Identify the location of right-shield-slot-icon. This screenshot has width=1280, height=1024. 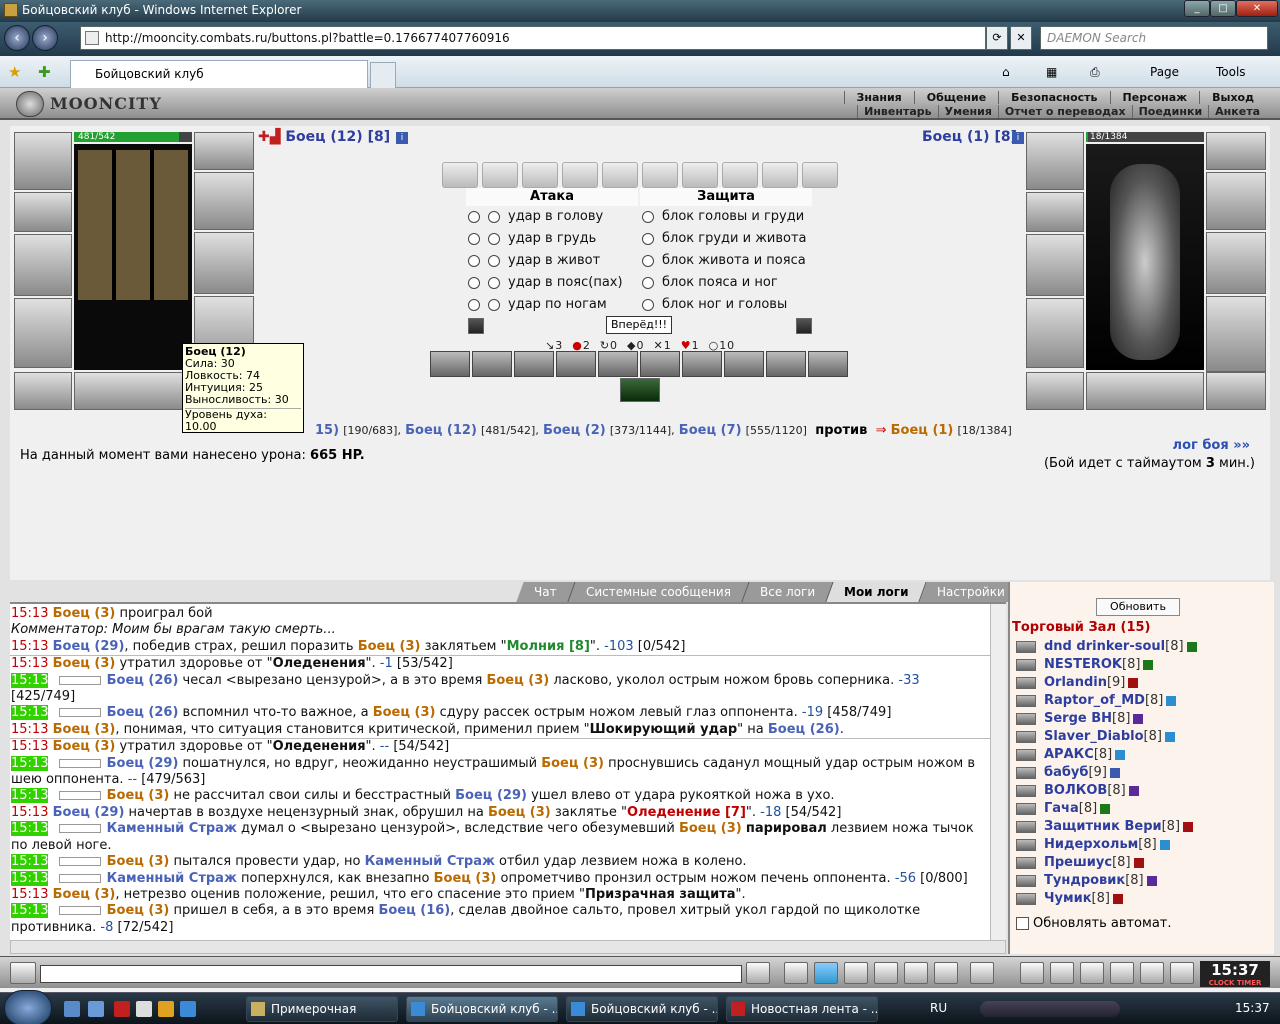
(1236, 263).